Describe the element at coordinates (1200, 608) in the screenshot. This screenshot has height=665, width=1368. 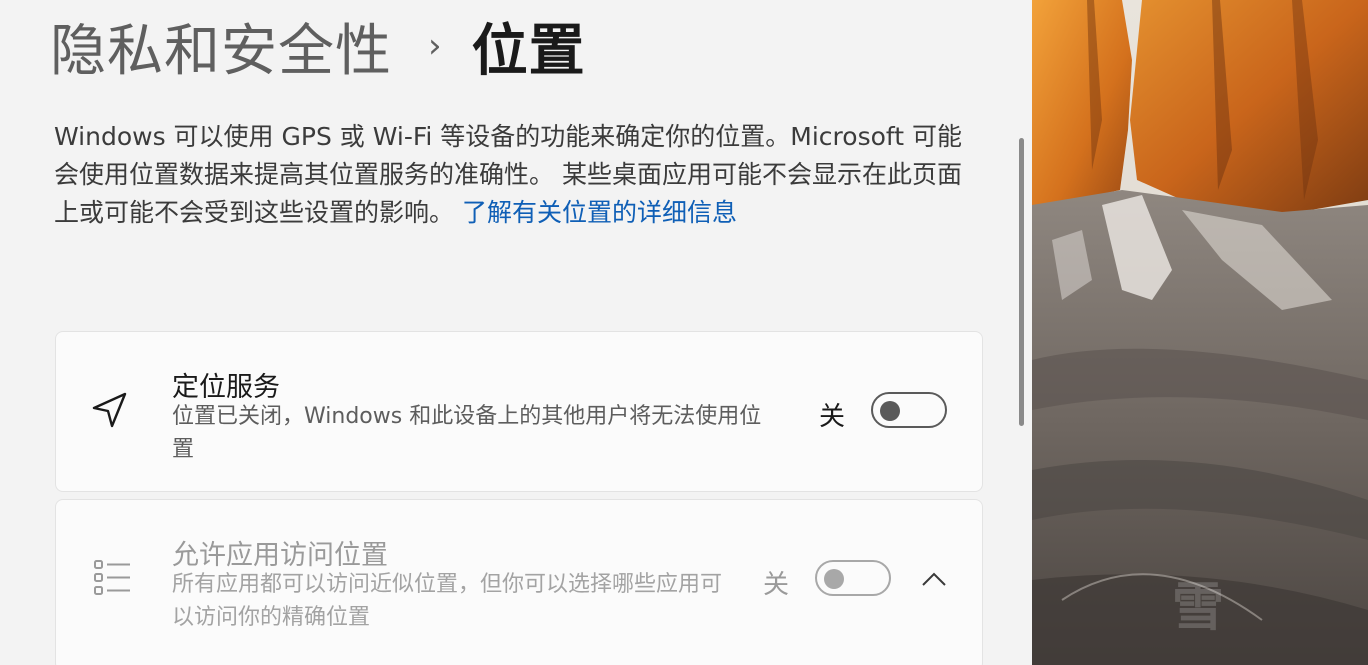
I see `wallpaper-watermark: 雪` at that location.